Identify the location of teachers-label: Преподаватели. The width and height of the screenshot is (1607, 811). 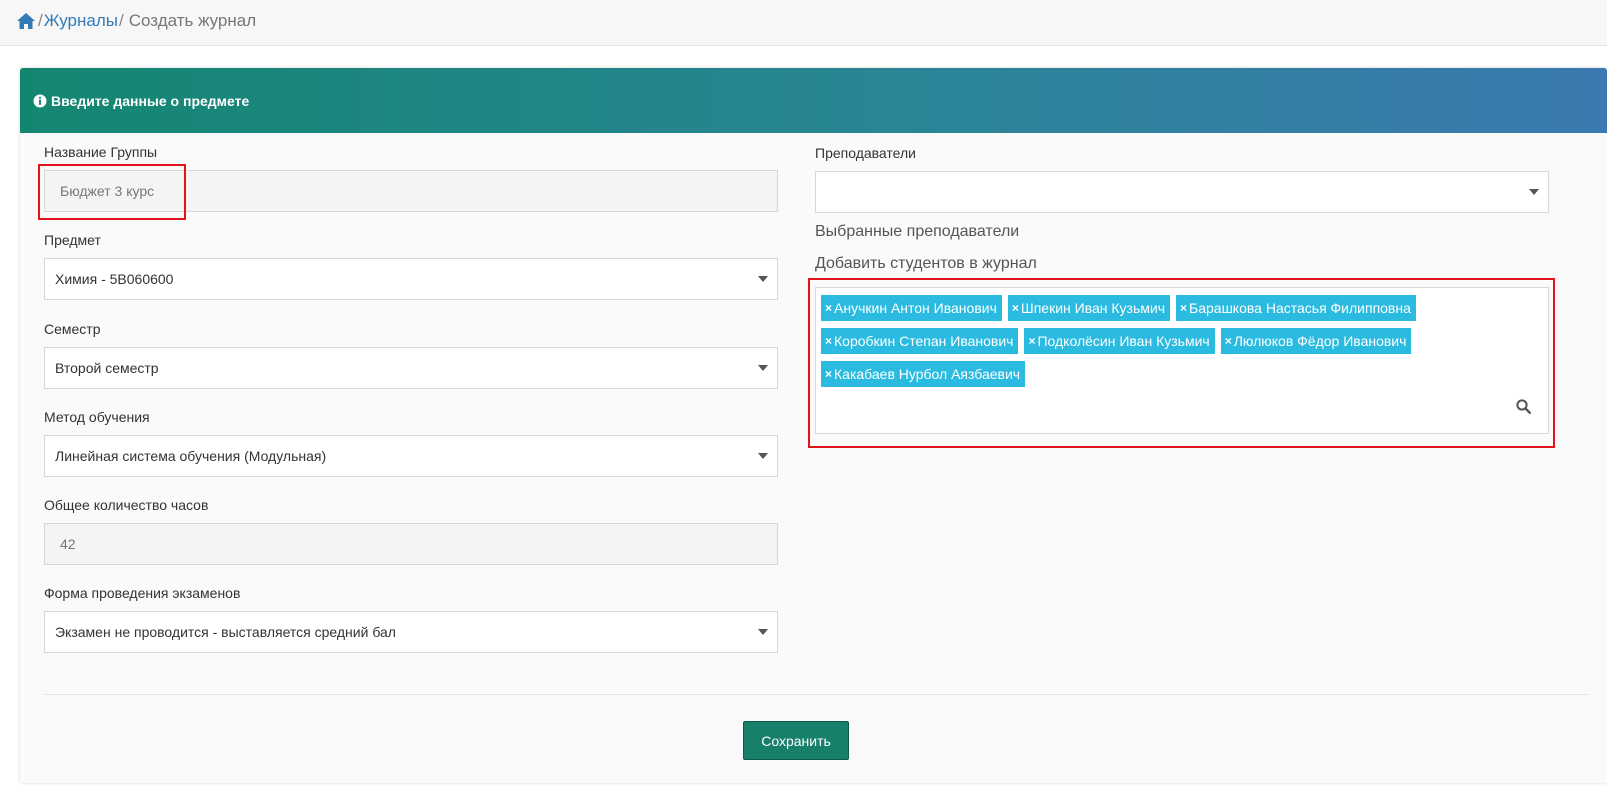
(865, 153).